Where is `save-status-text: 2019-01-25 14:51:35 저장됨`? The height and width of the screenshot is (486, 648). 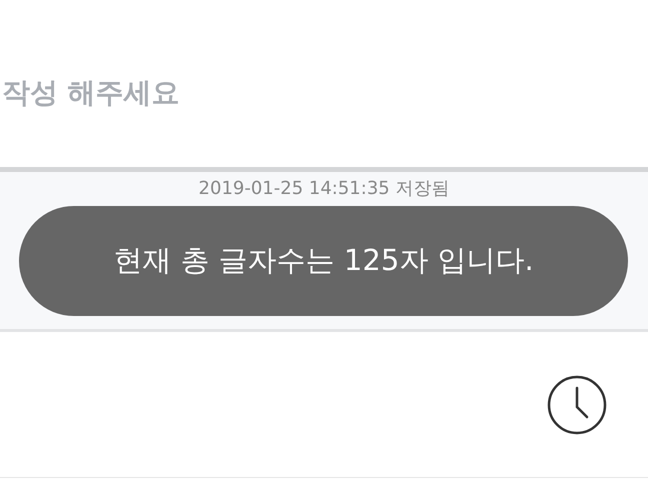 save-status-text: 2019-01-25 14:51:35 저장됨 is located at coordinates (324, 188).